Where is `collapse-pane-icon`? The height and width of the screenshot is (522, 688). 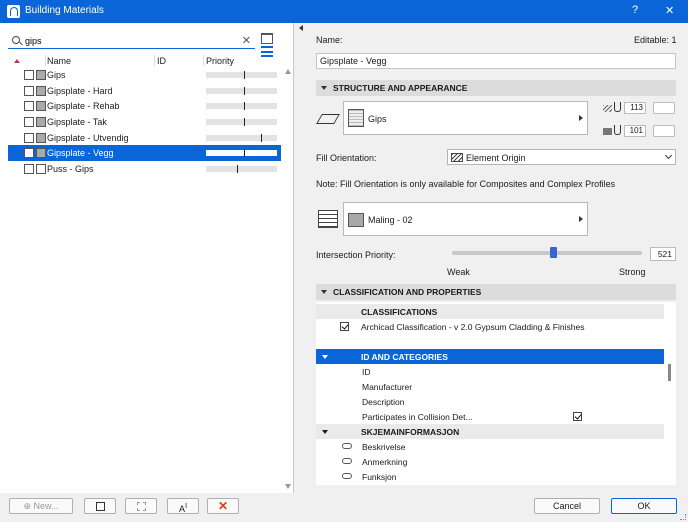 collapse-pane-icon is located at coordinates (301, 28).